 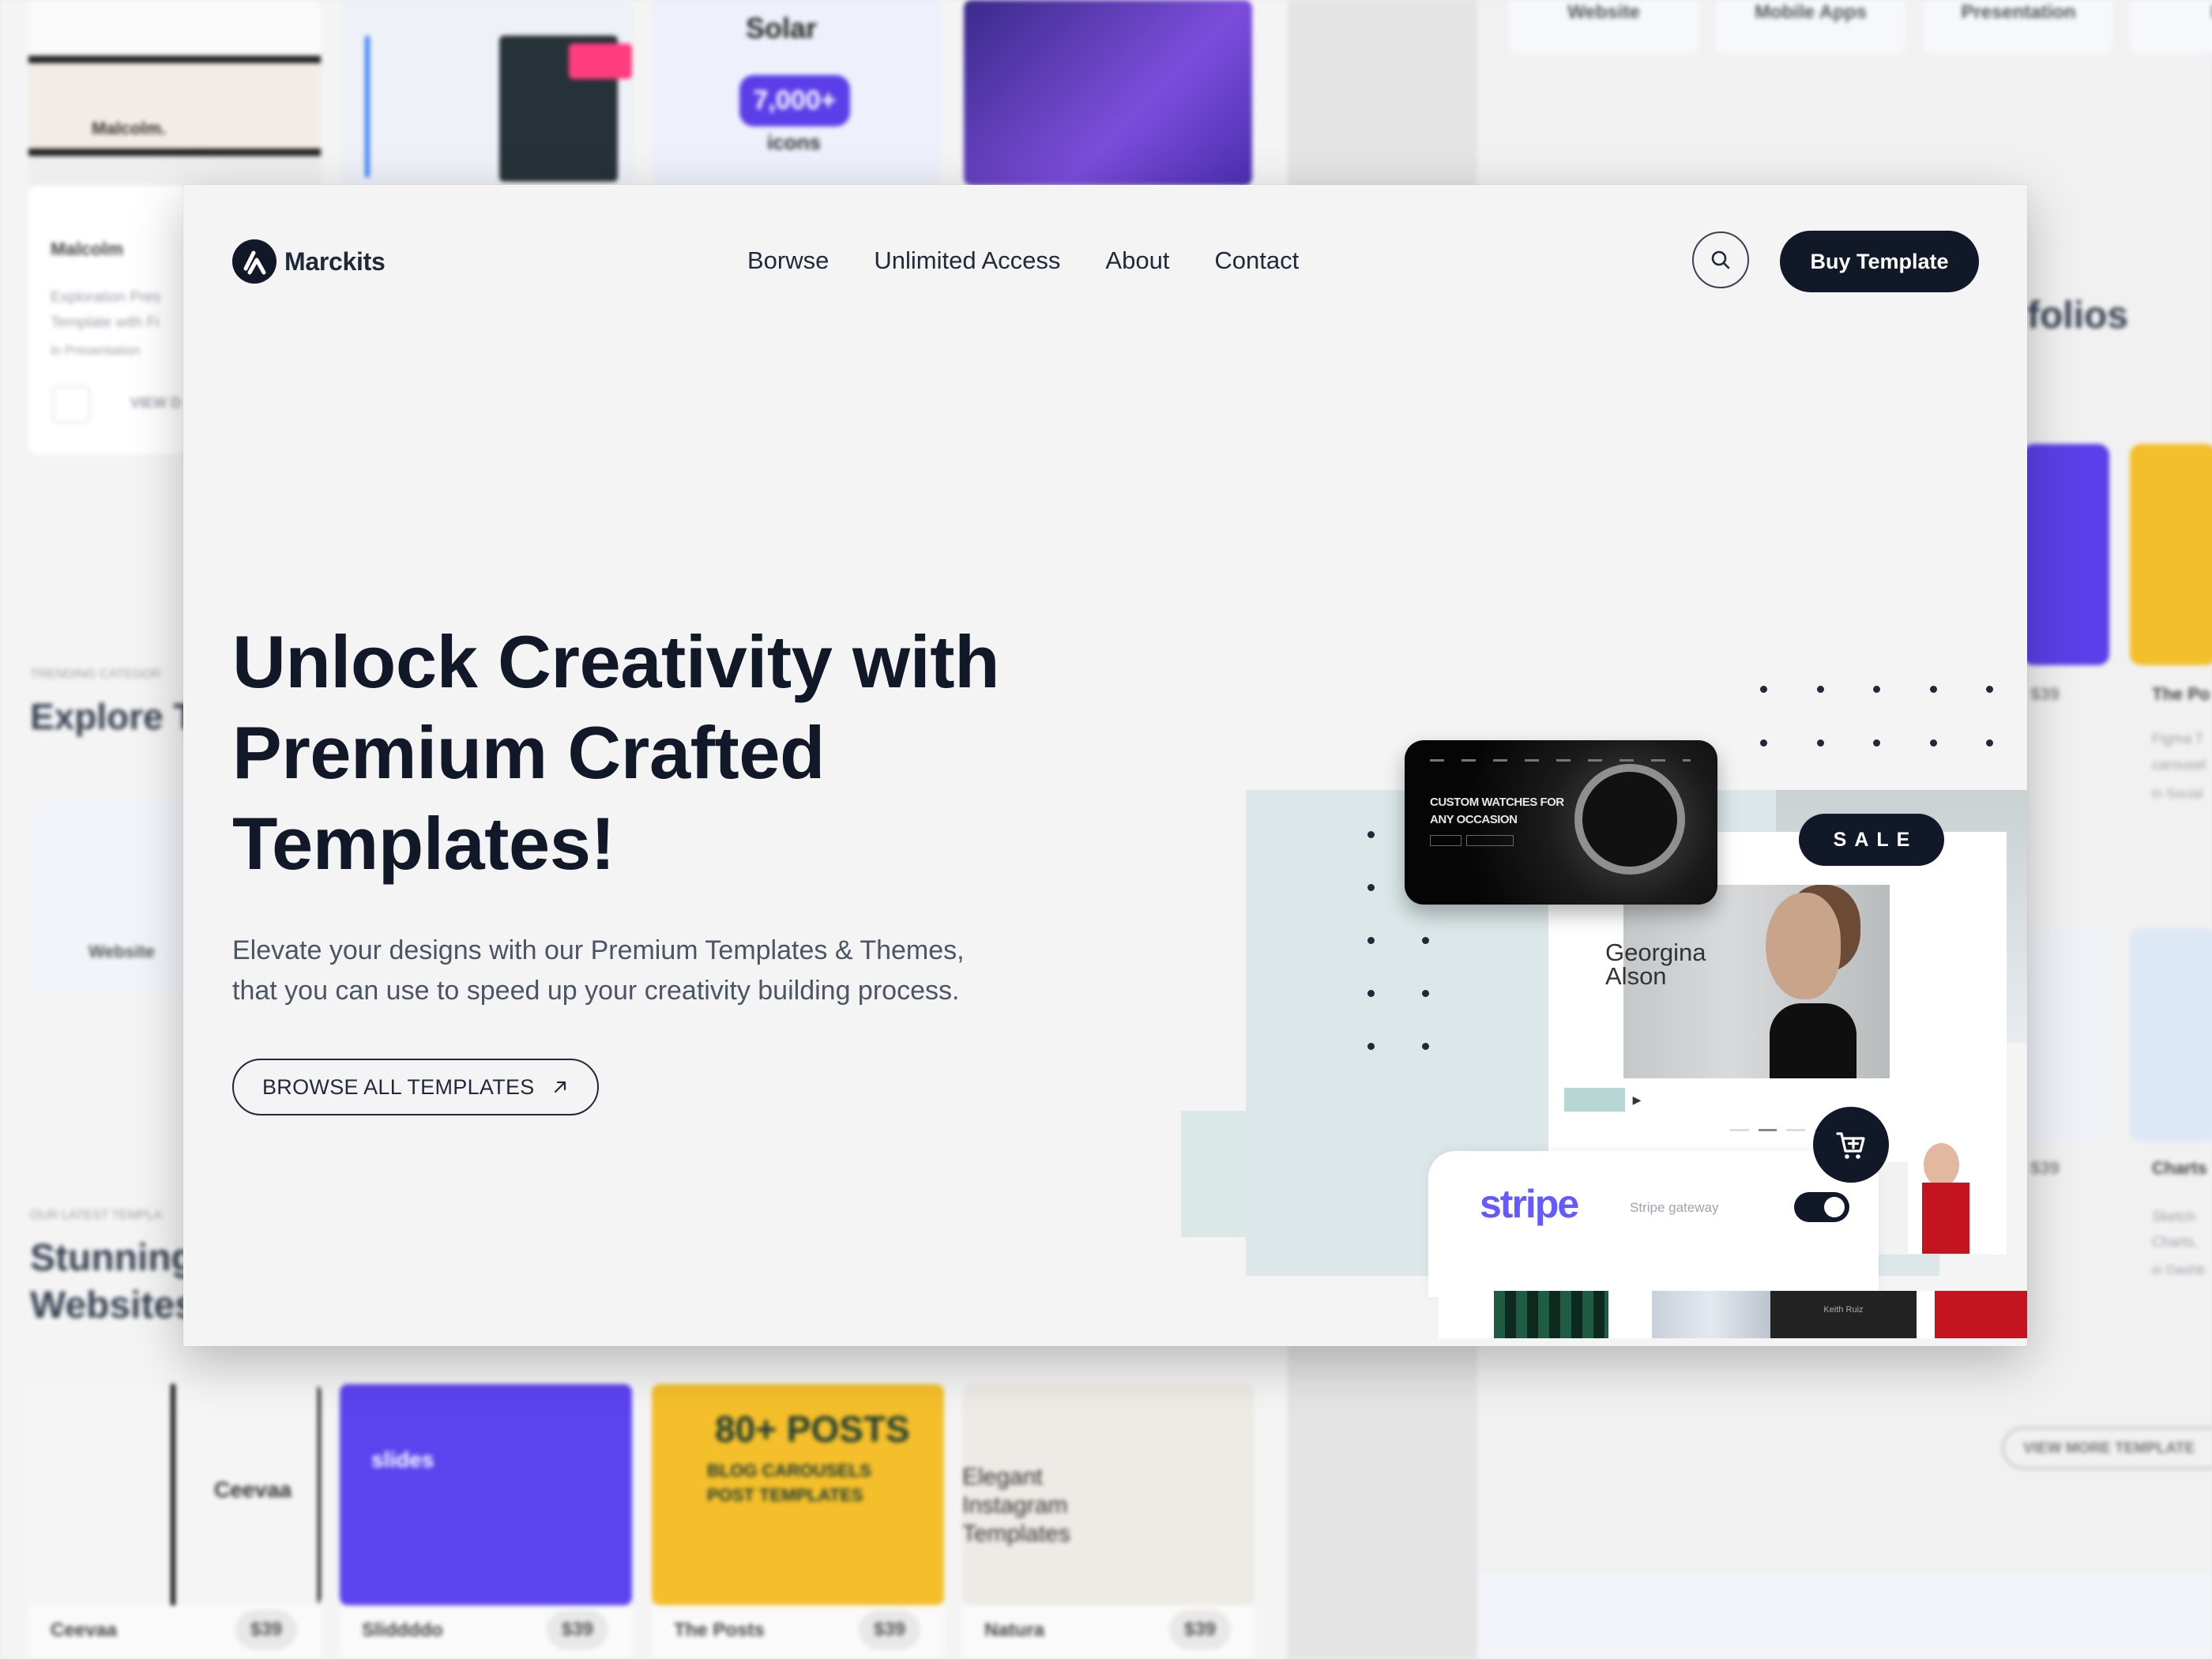 I want to click on hero-title-line: Templates!, so click(x=424, y=844).